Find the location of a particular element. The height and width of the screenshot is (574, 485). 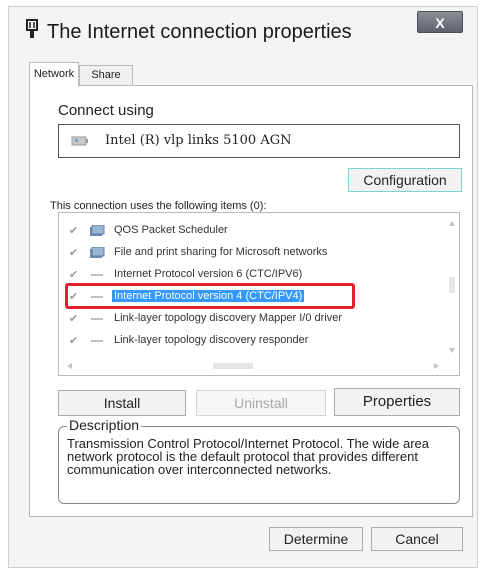

tab-share: Share is located at coordinates (106, 75).